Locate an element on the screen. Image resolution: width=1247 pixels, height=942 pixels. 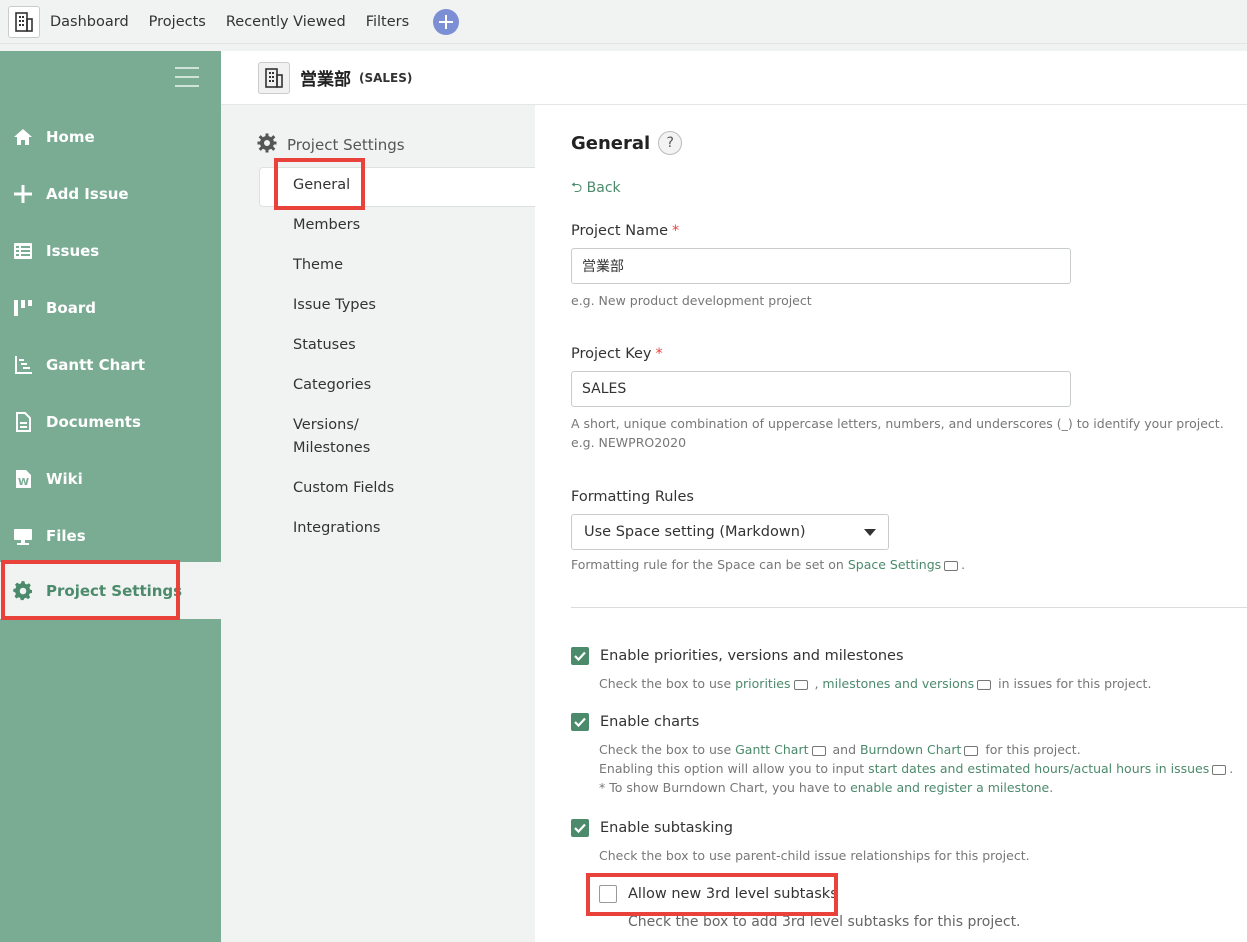
project-name-hint: e.g. New product development project is located at coordinates (691, 300).